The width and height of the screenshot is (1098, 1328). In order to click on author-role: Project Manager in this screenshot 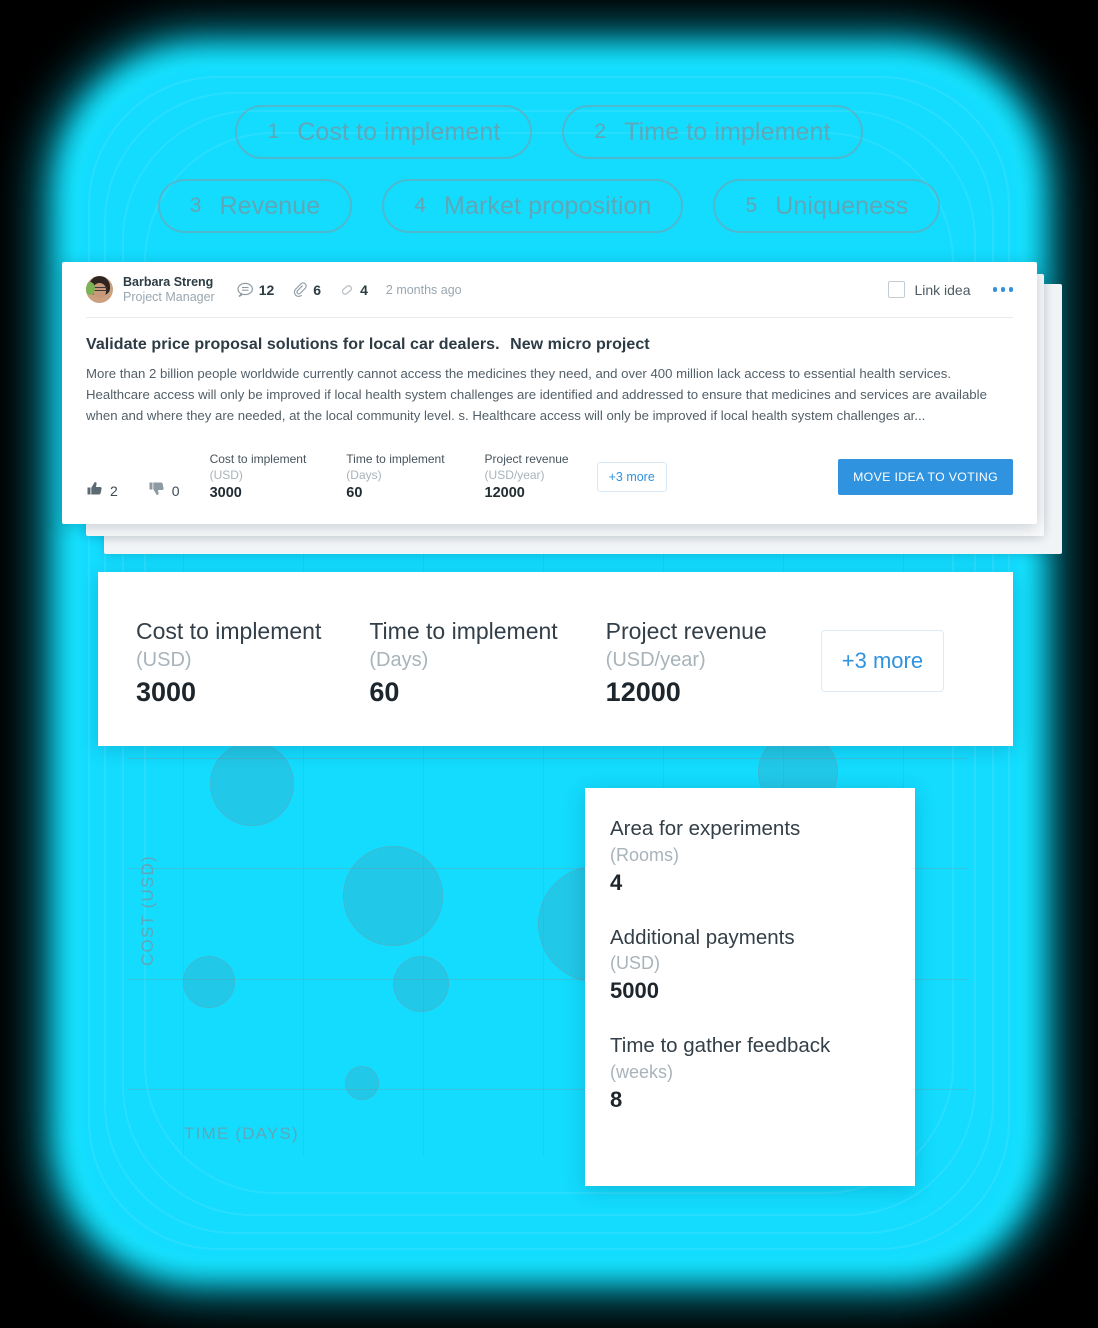, I will do `click(169, 296)`.